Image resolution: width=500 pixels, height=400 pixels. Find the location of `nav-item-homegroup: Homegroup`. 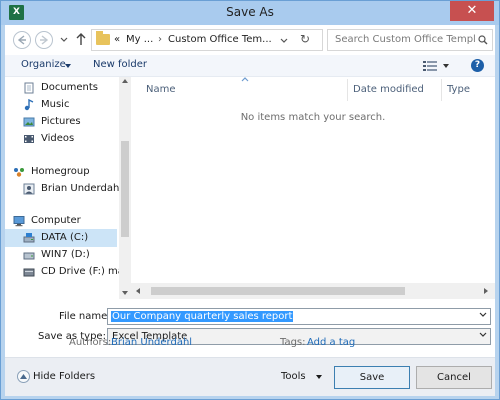

nav-item-homegroup: Homegroup is located at coordinates (61, 172).